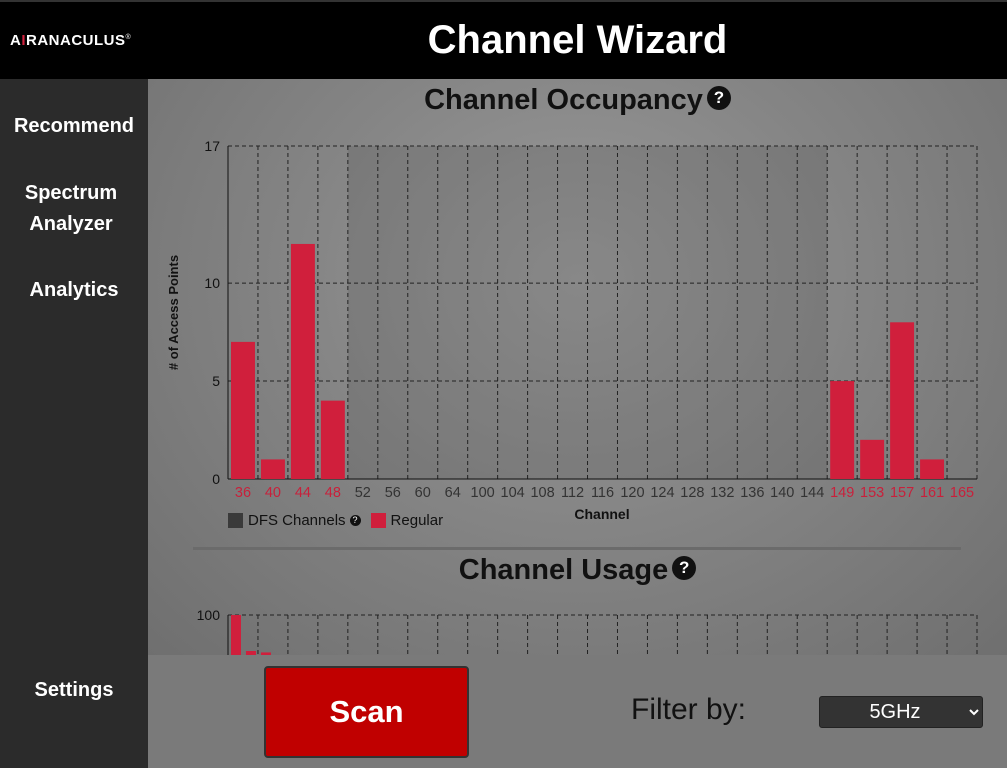  I want to click on sidebar-item-settings: Settings, so click(74, 690).